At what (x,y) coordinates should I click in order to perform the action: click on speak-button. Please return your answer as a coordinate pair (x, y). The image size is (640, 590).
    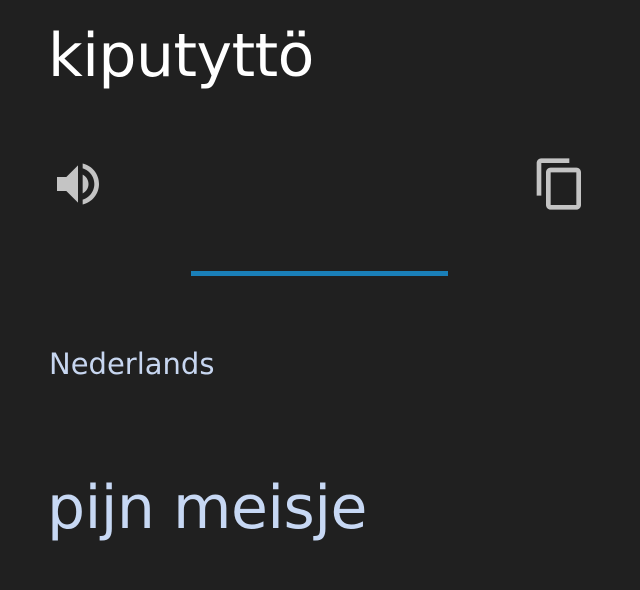
    Looking at the image, I should click on (78, 184).